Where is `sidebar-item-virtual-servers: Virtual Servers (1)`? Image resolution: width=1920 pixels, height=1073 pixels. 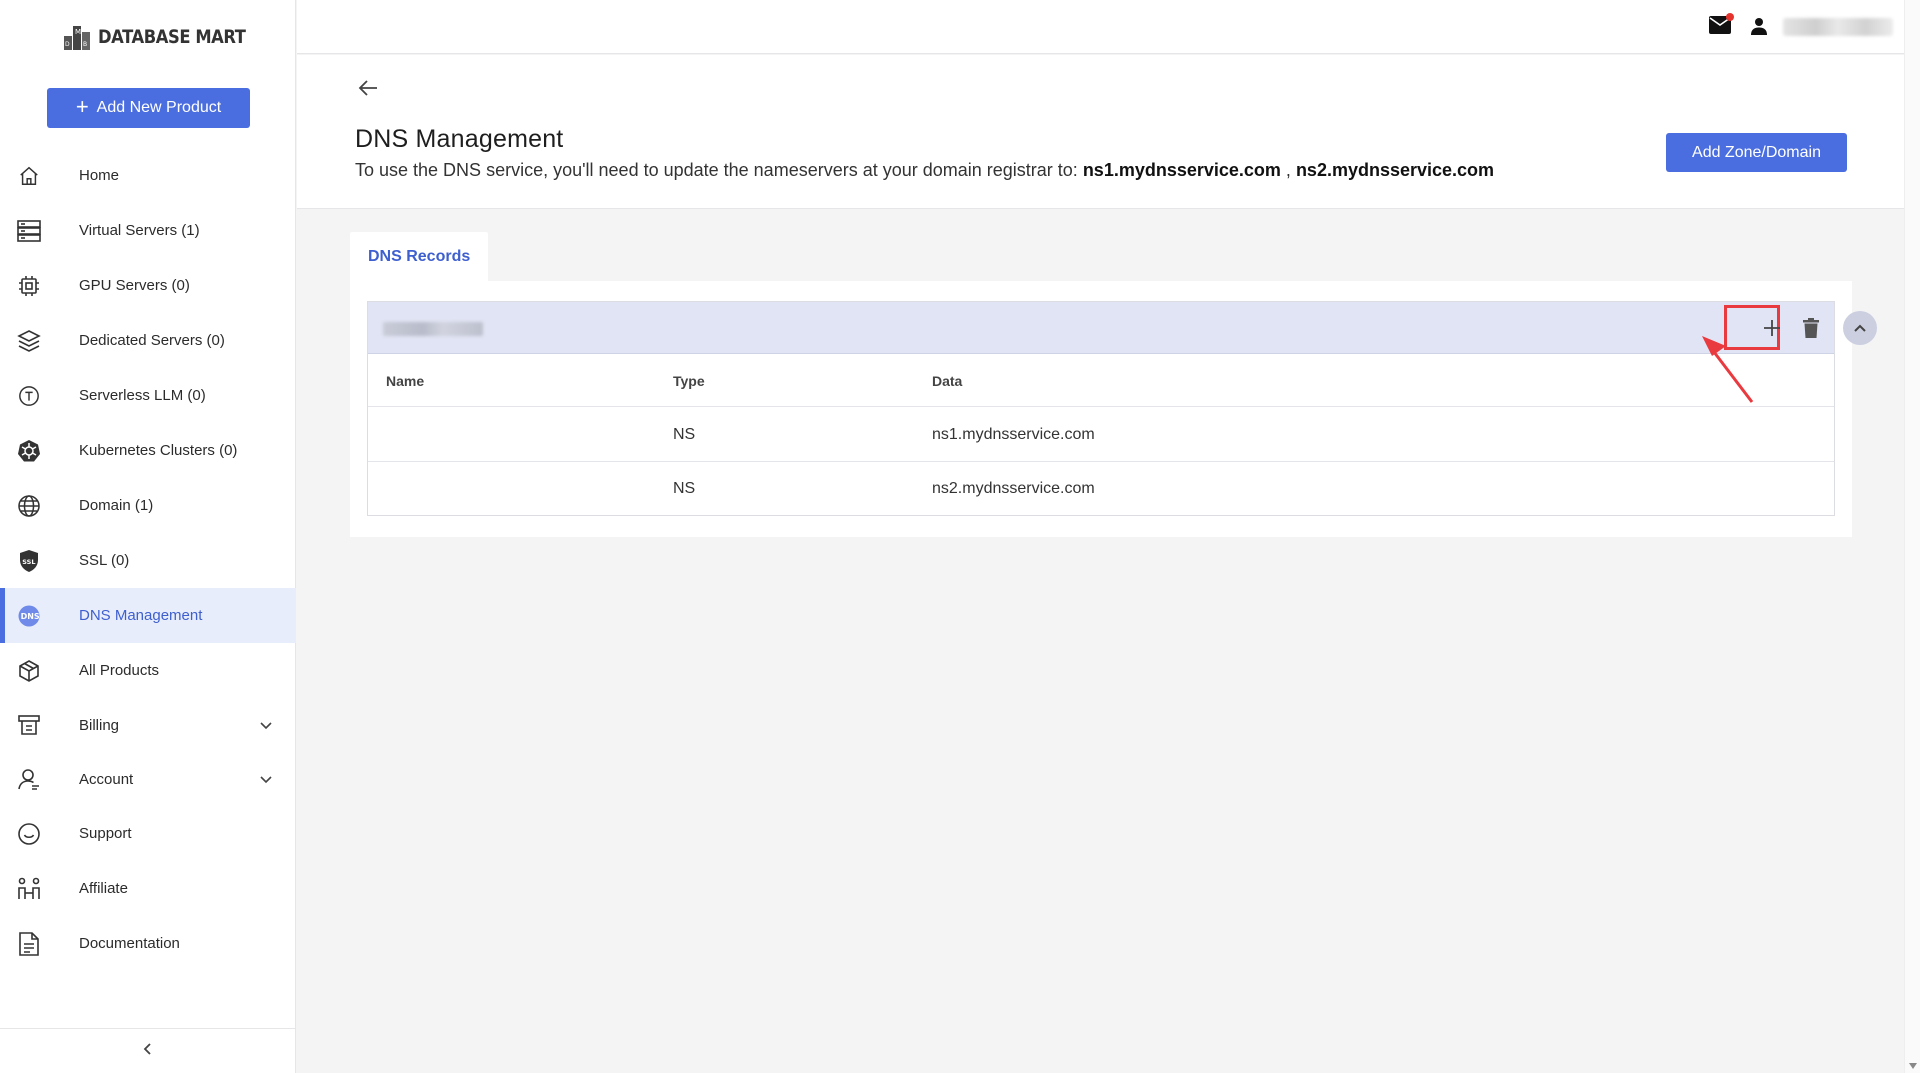 sidebar-item-virtual-servers: Virtual Servers (1) is located at coordinates (148, 230).